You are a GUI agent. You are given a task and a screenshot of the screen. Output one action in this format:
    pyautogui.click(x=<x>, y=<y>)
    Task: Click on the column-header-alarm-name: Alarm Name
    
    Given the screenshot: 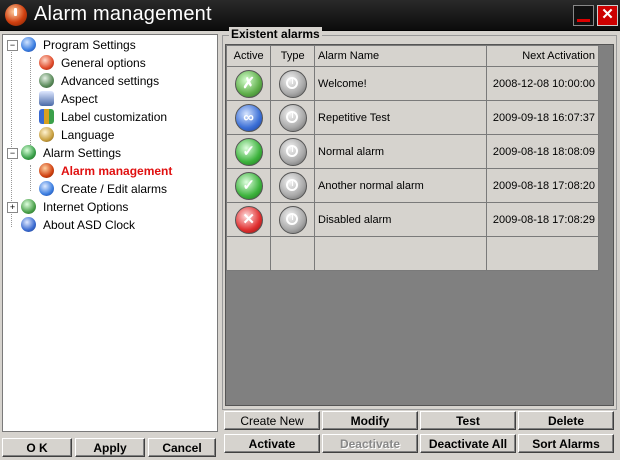 What is the action you would take?
    pyautogui.click(x=400, y=56)
    